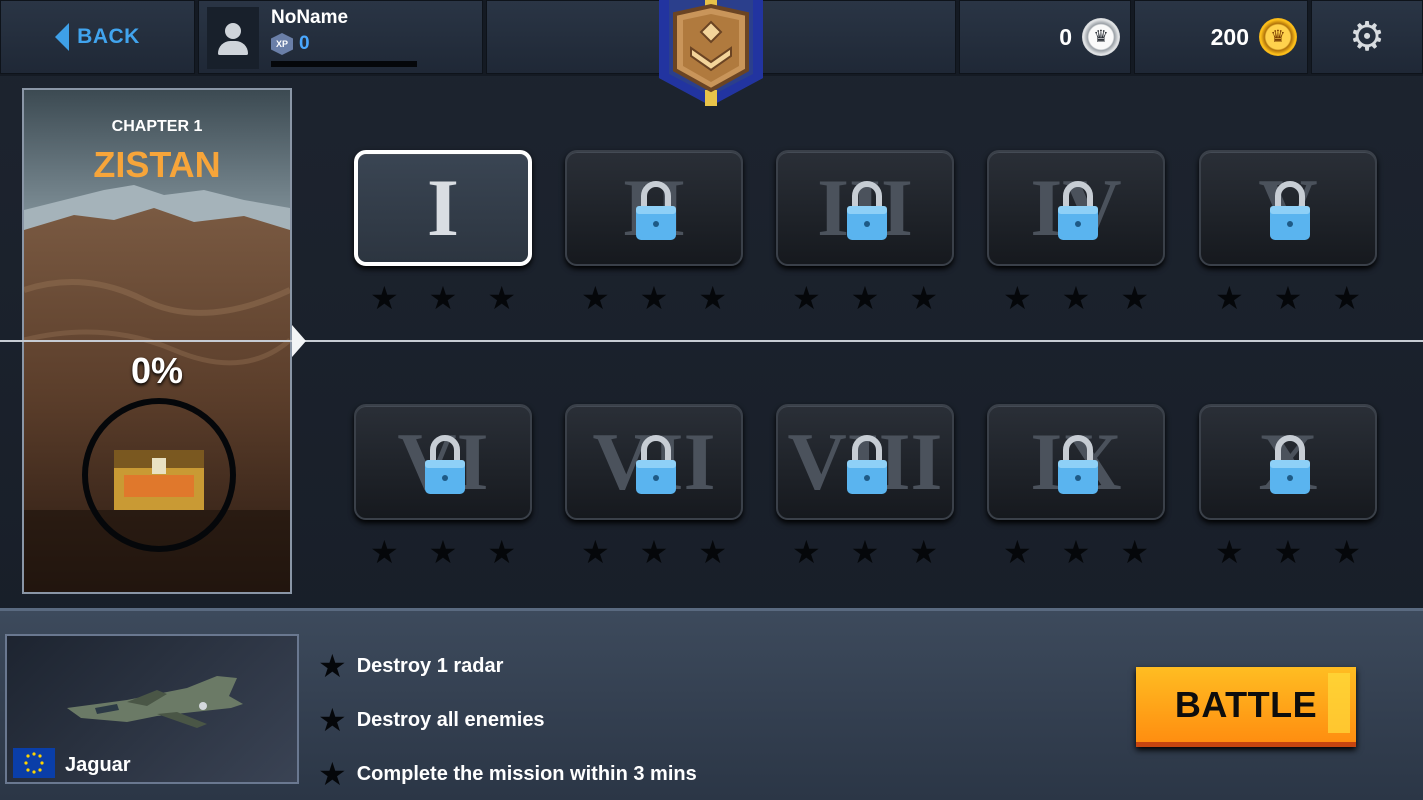 The image size is (1423, 800). I want to click on level-tile: V, so click(1288, 208).